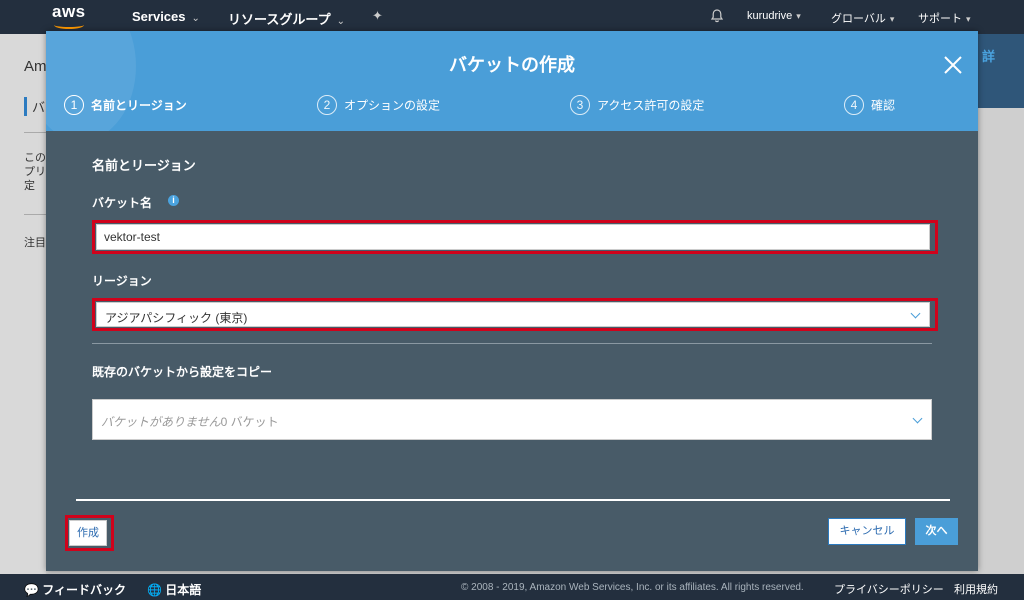  I want to click on modal-title: バケットの作成, so click(512, 65).